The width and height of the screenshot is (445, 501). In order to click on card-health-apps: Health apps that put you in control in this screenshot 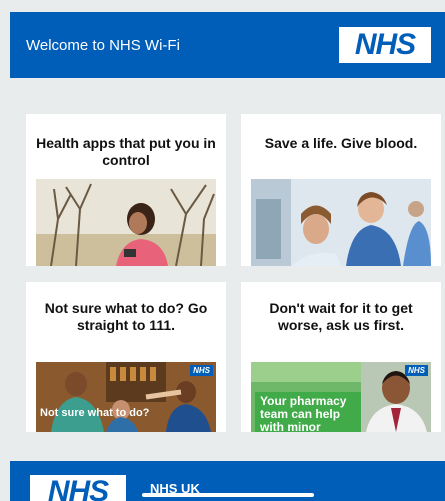, I will do `click(126, 190)`.